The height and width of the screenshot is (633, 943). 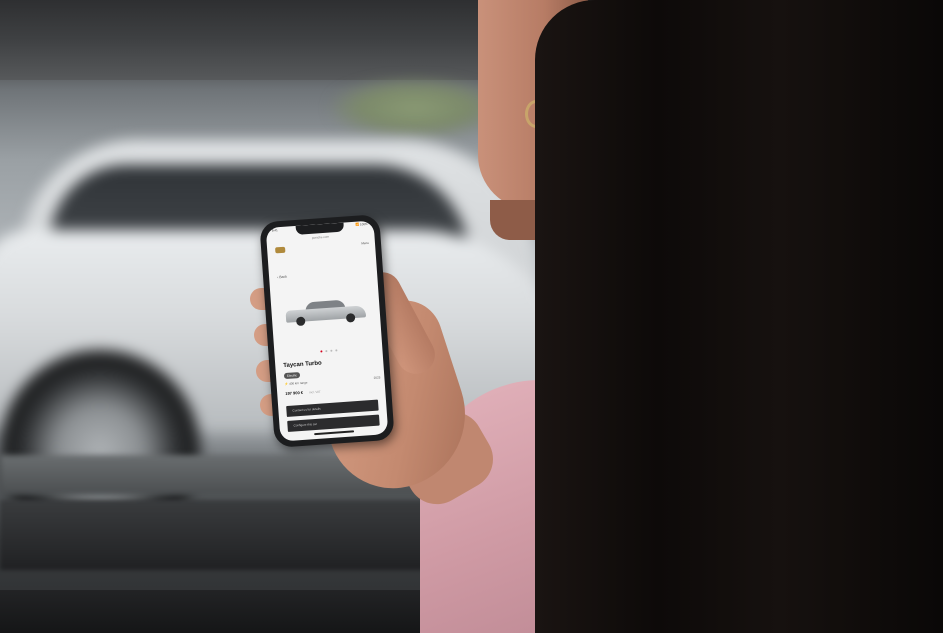 What do you see at coordinates (282, 277) in the screenshot?
I see `back-link: ‹ Back` at bounding box center [282, 277].